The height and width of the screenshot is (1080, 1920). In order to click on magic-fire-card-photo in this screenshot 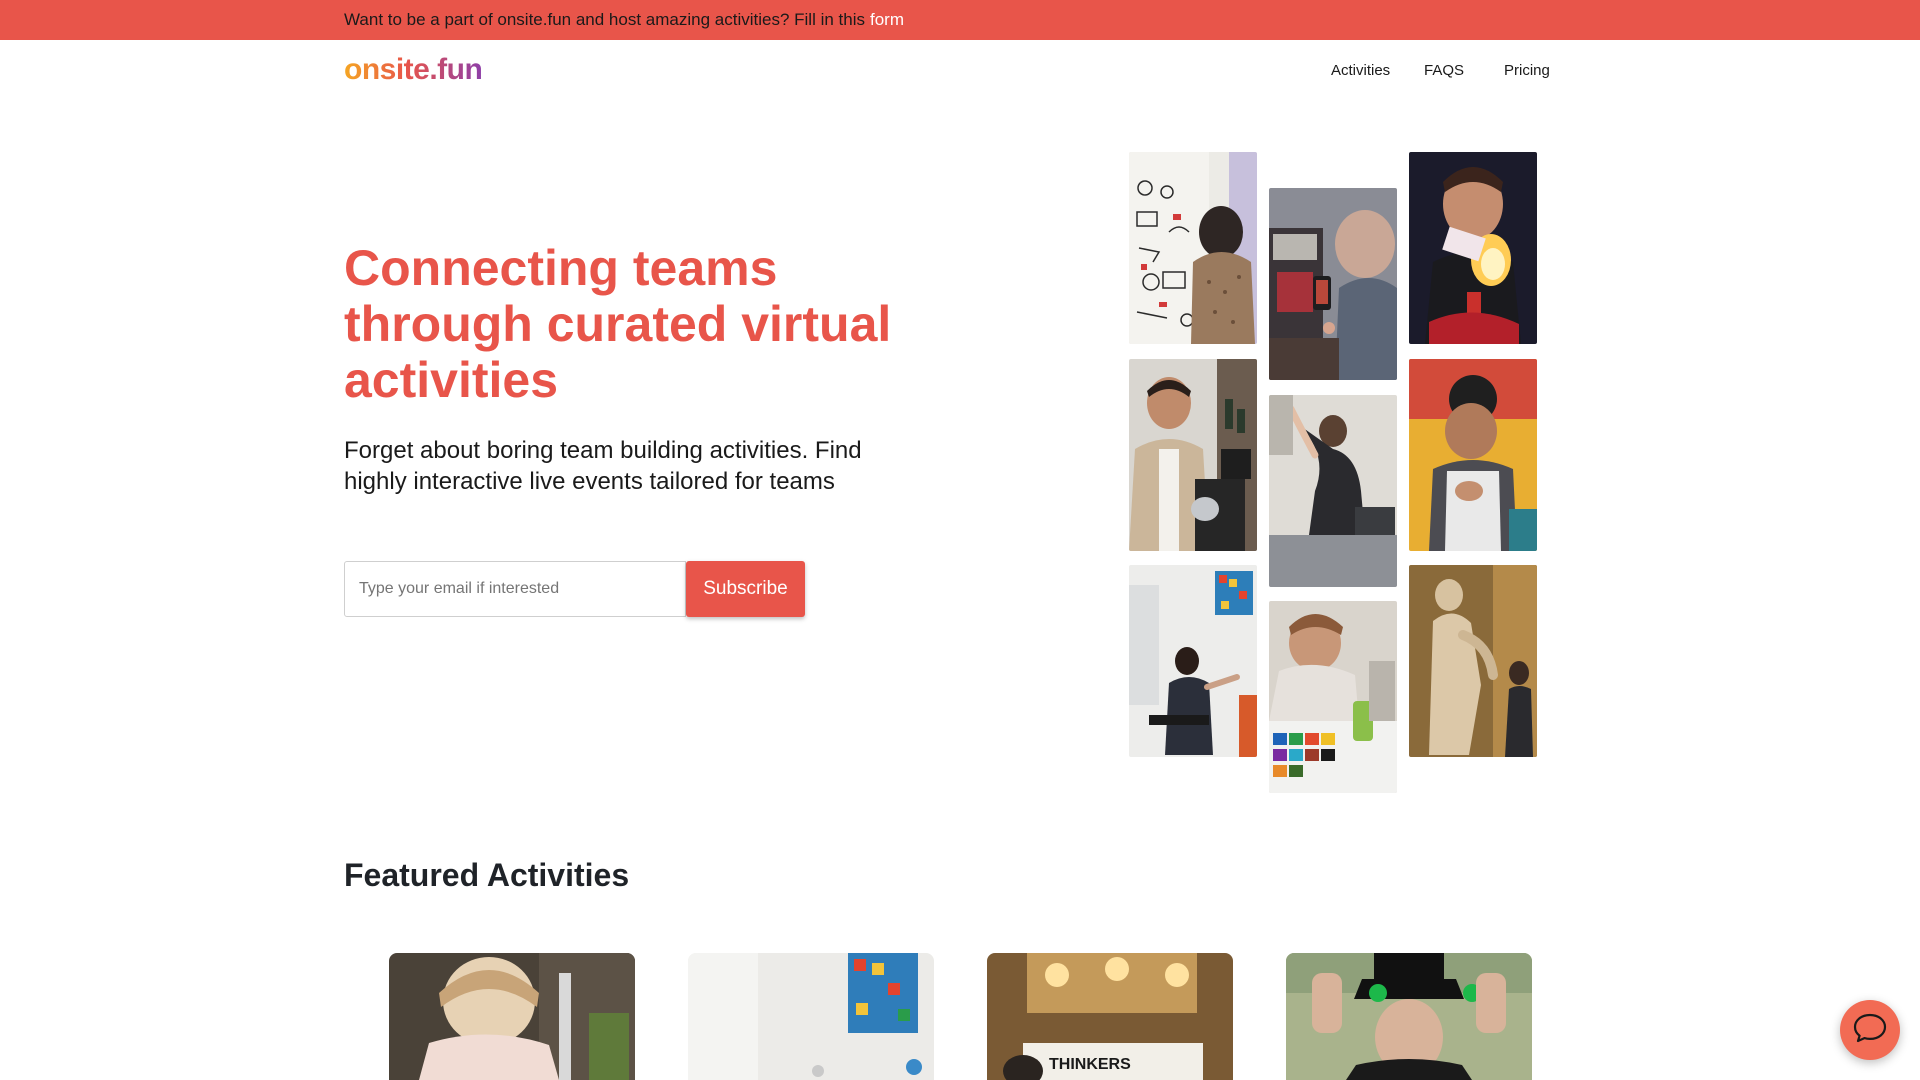, I will do `click(1473, 248)`.